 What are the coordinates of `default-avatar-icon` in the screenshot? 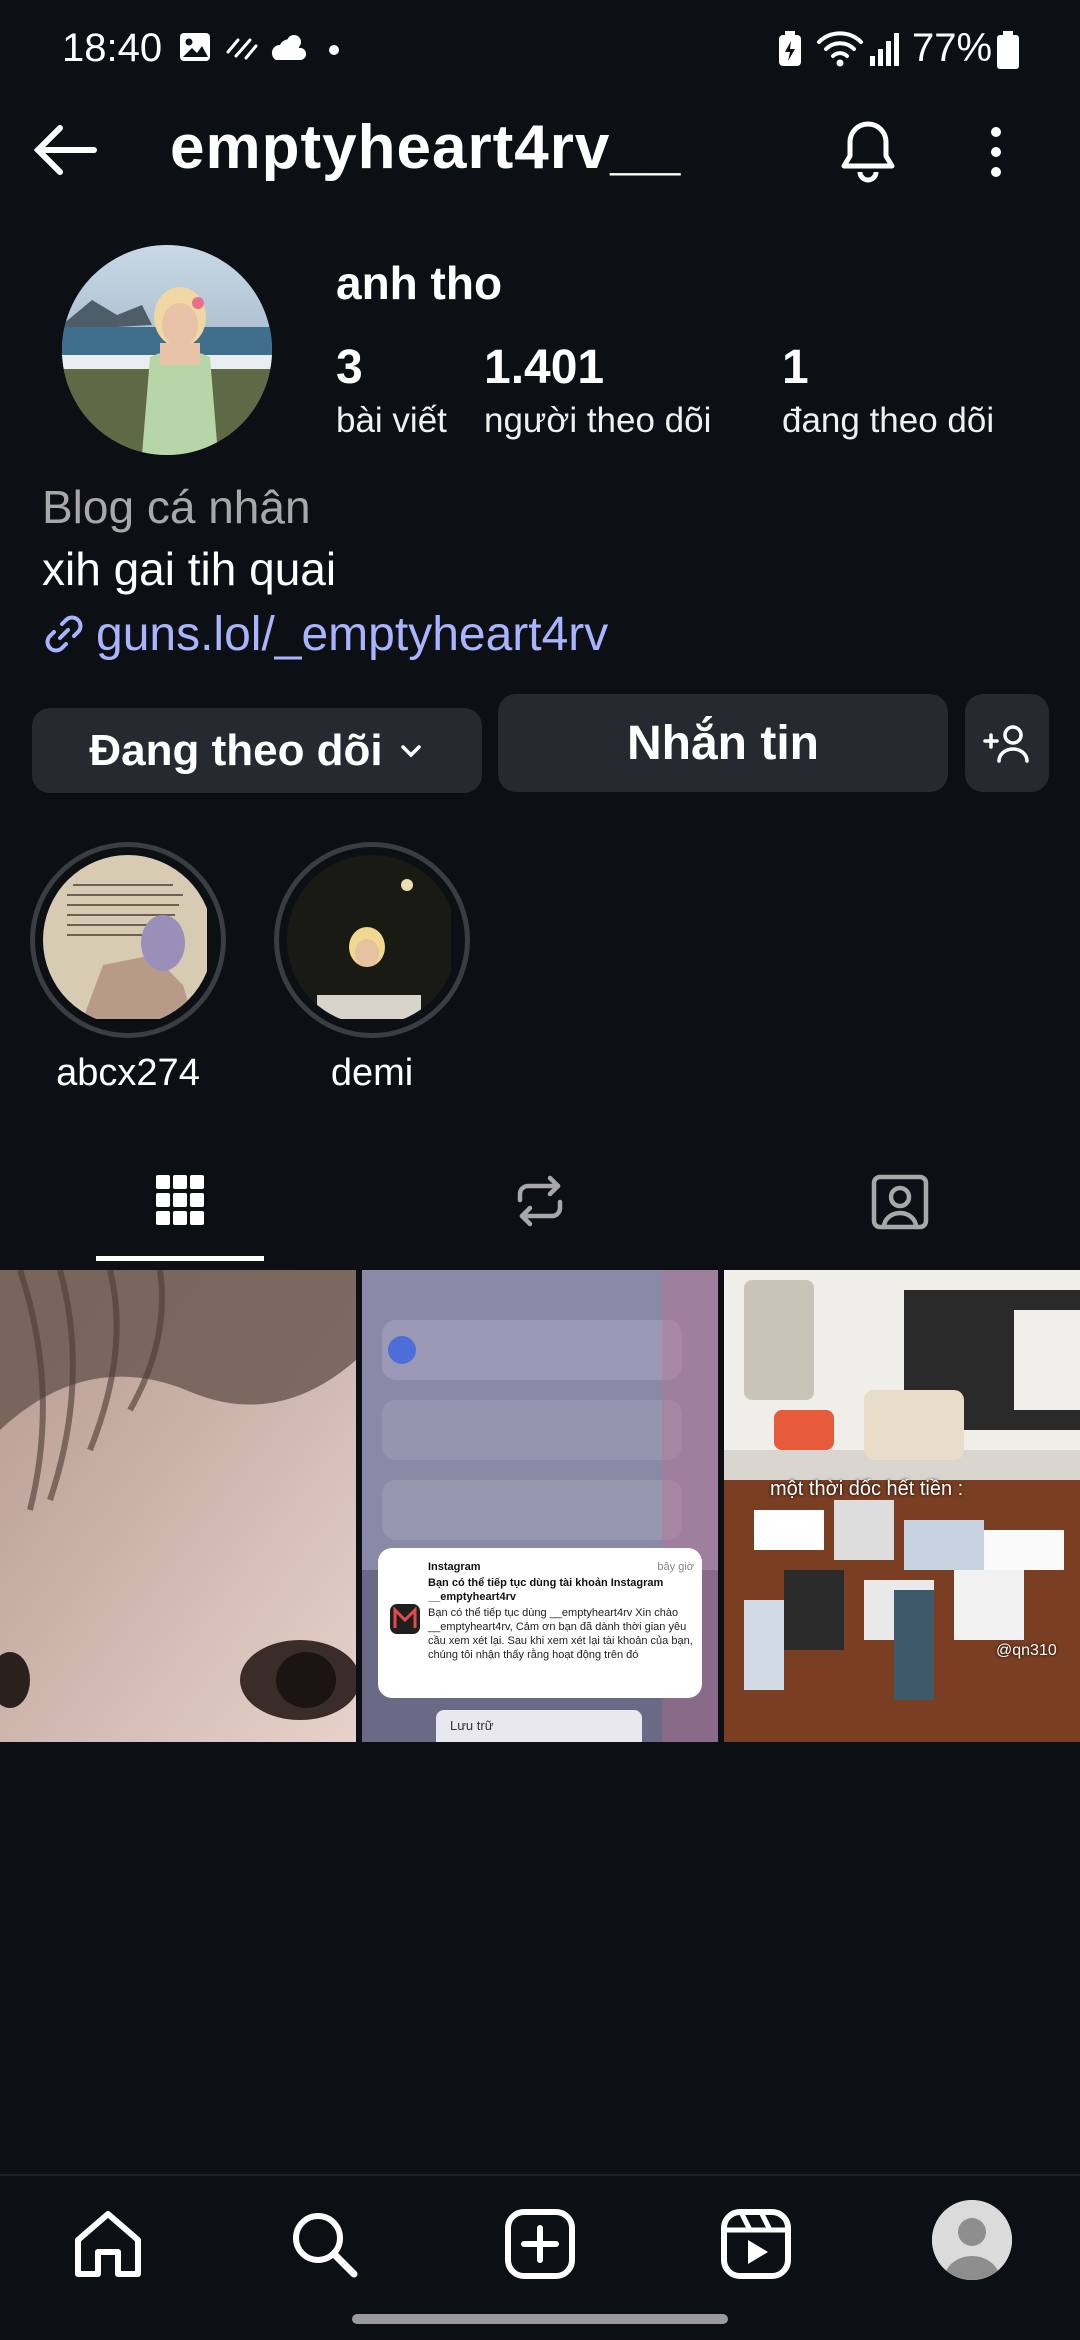 It's located at (972, 2240).